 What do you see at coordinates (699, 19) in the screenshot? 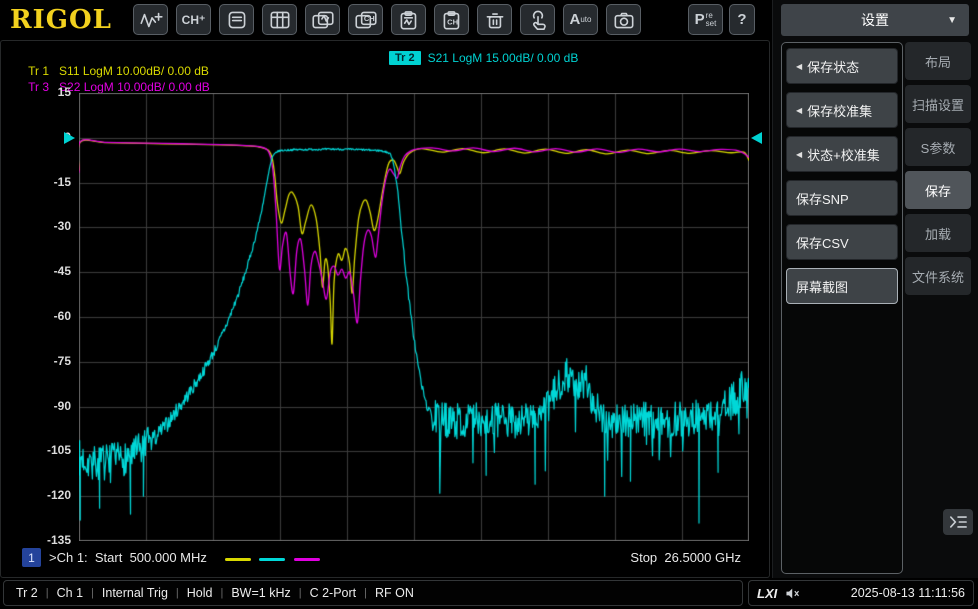
I see `preset-icon: P` at bounding box center [699, 19].